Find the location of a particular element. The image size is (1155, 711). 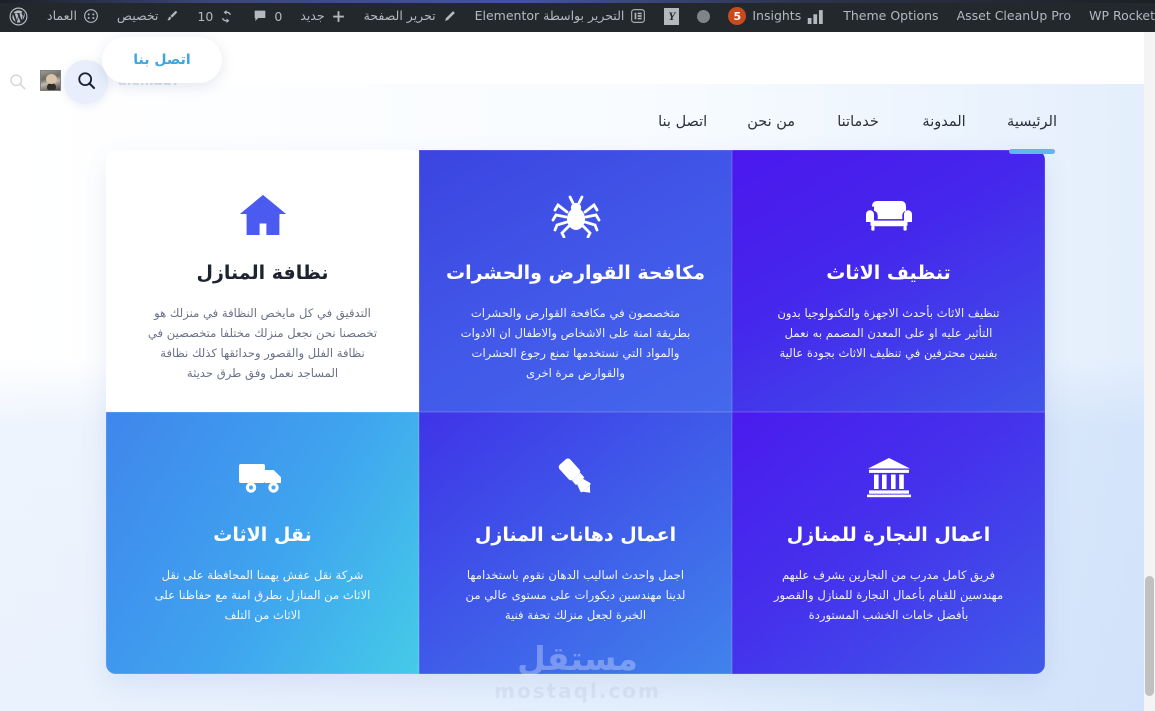

house-home-icon is located at coordinates (263, 215).